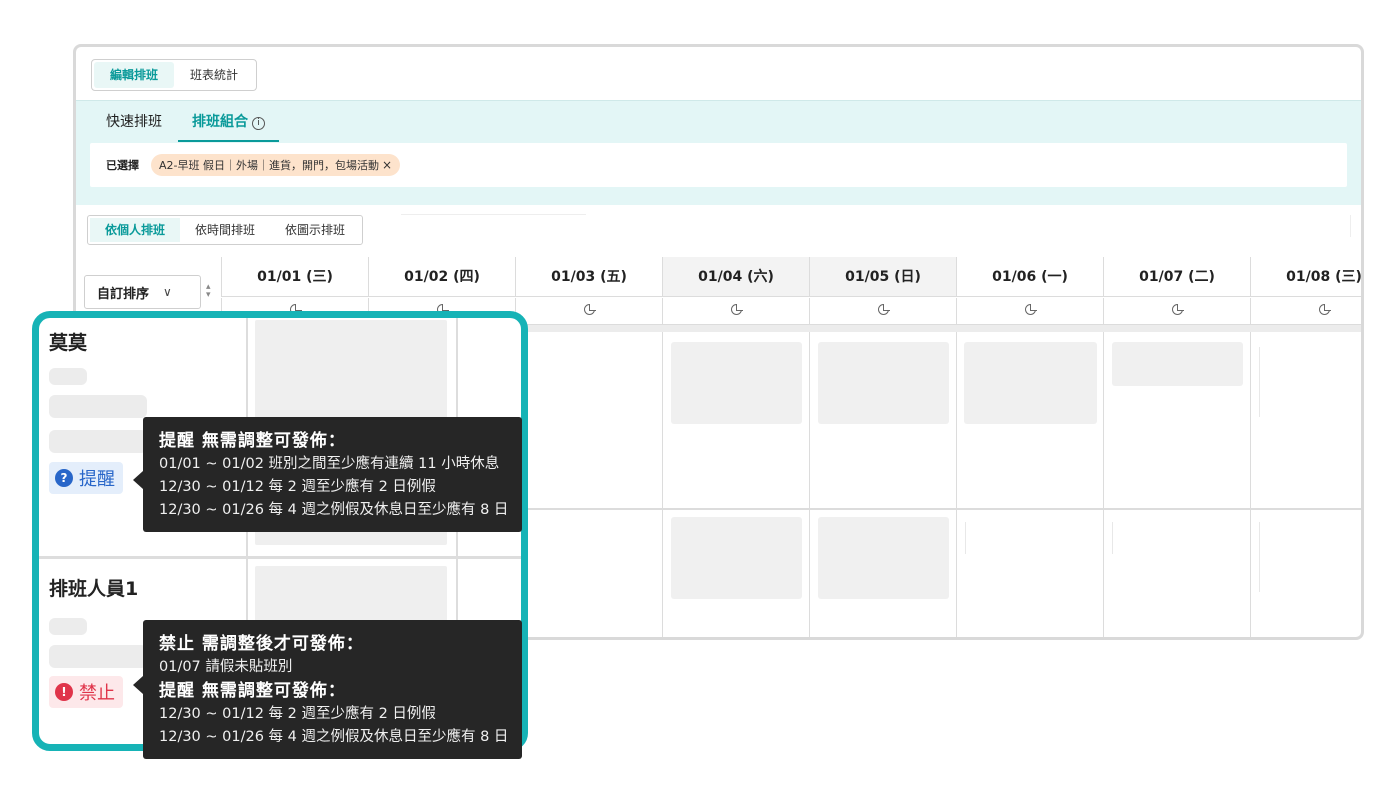 This screenshot has height=788, width=1400. I want to click on day-header: 01/01 (三), so click(294, 277).